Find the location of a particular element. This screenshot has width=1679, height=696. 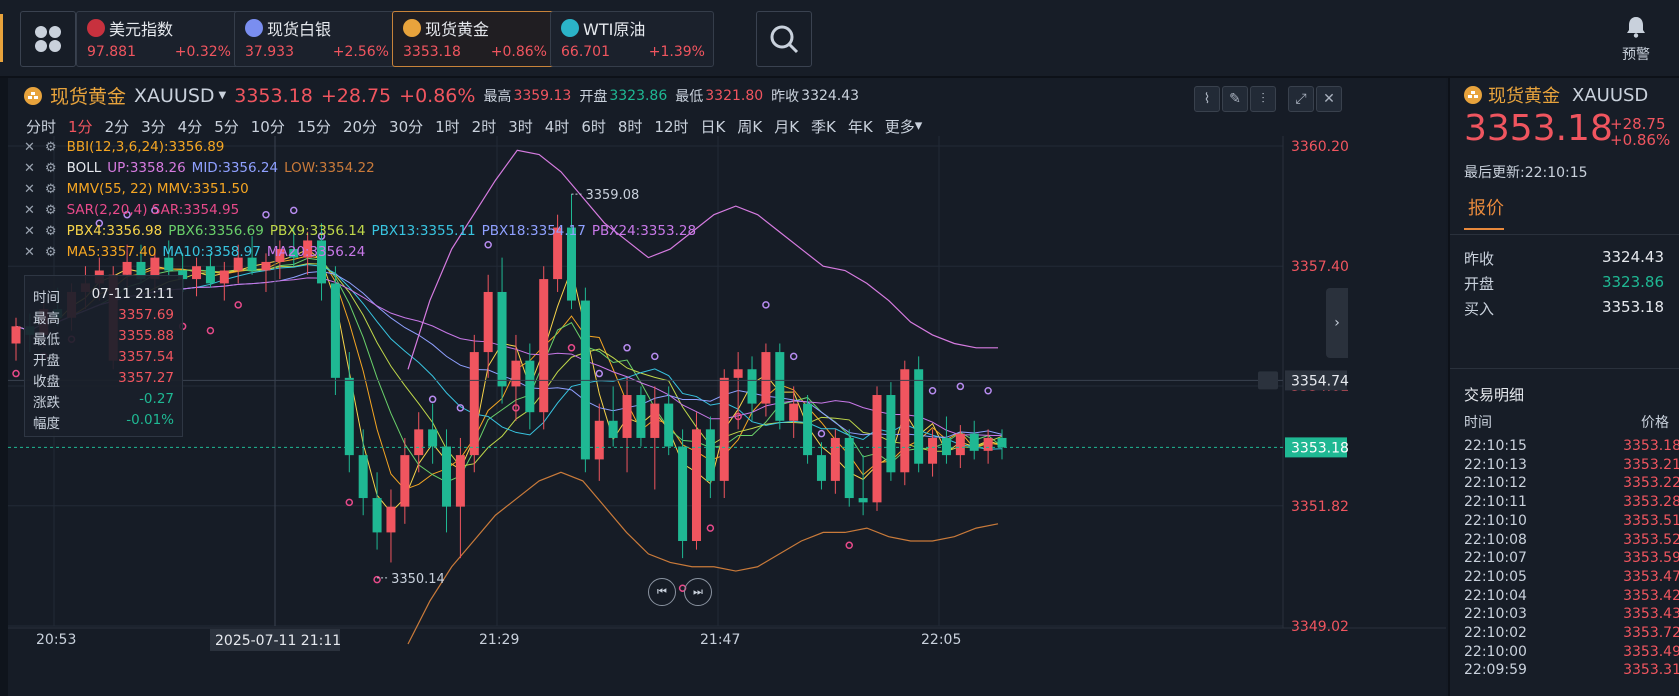

collapse-panel-button: › is located at coordinates (1337, 323).